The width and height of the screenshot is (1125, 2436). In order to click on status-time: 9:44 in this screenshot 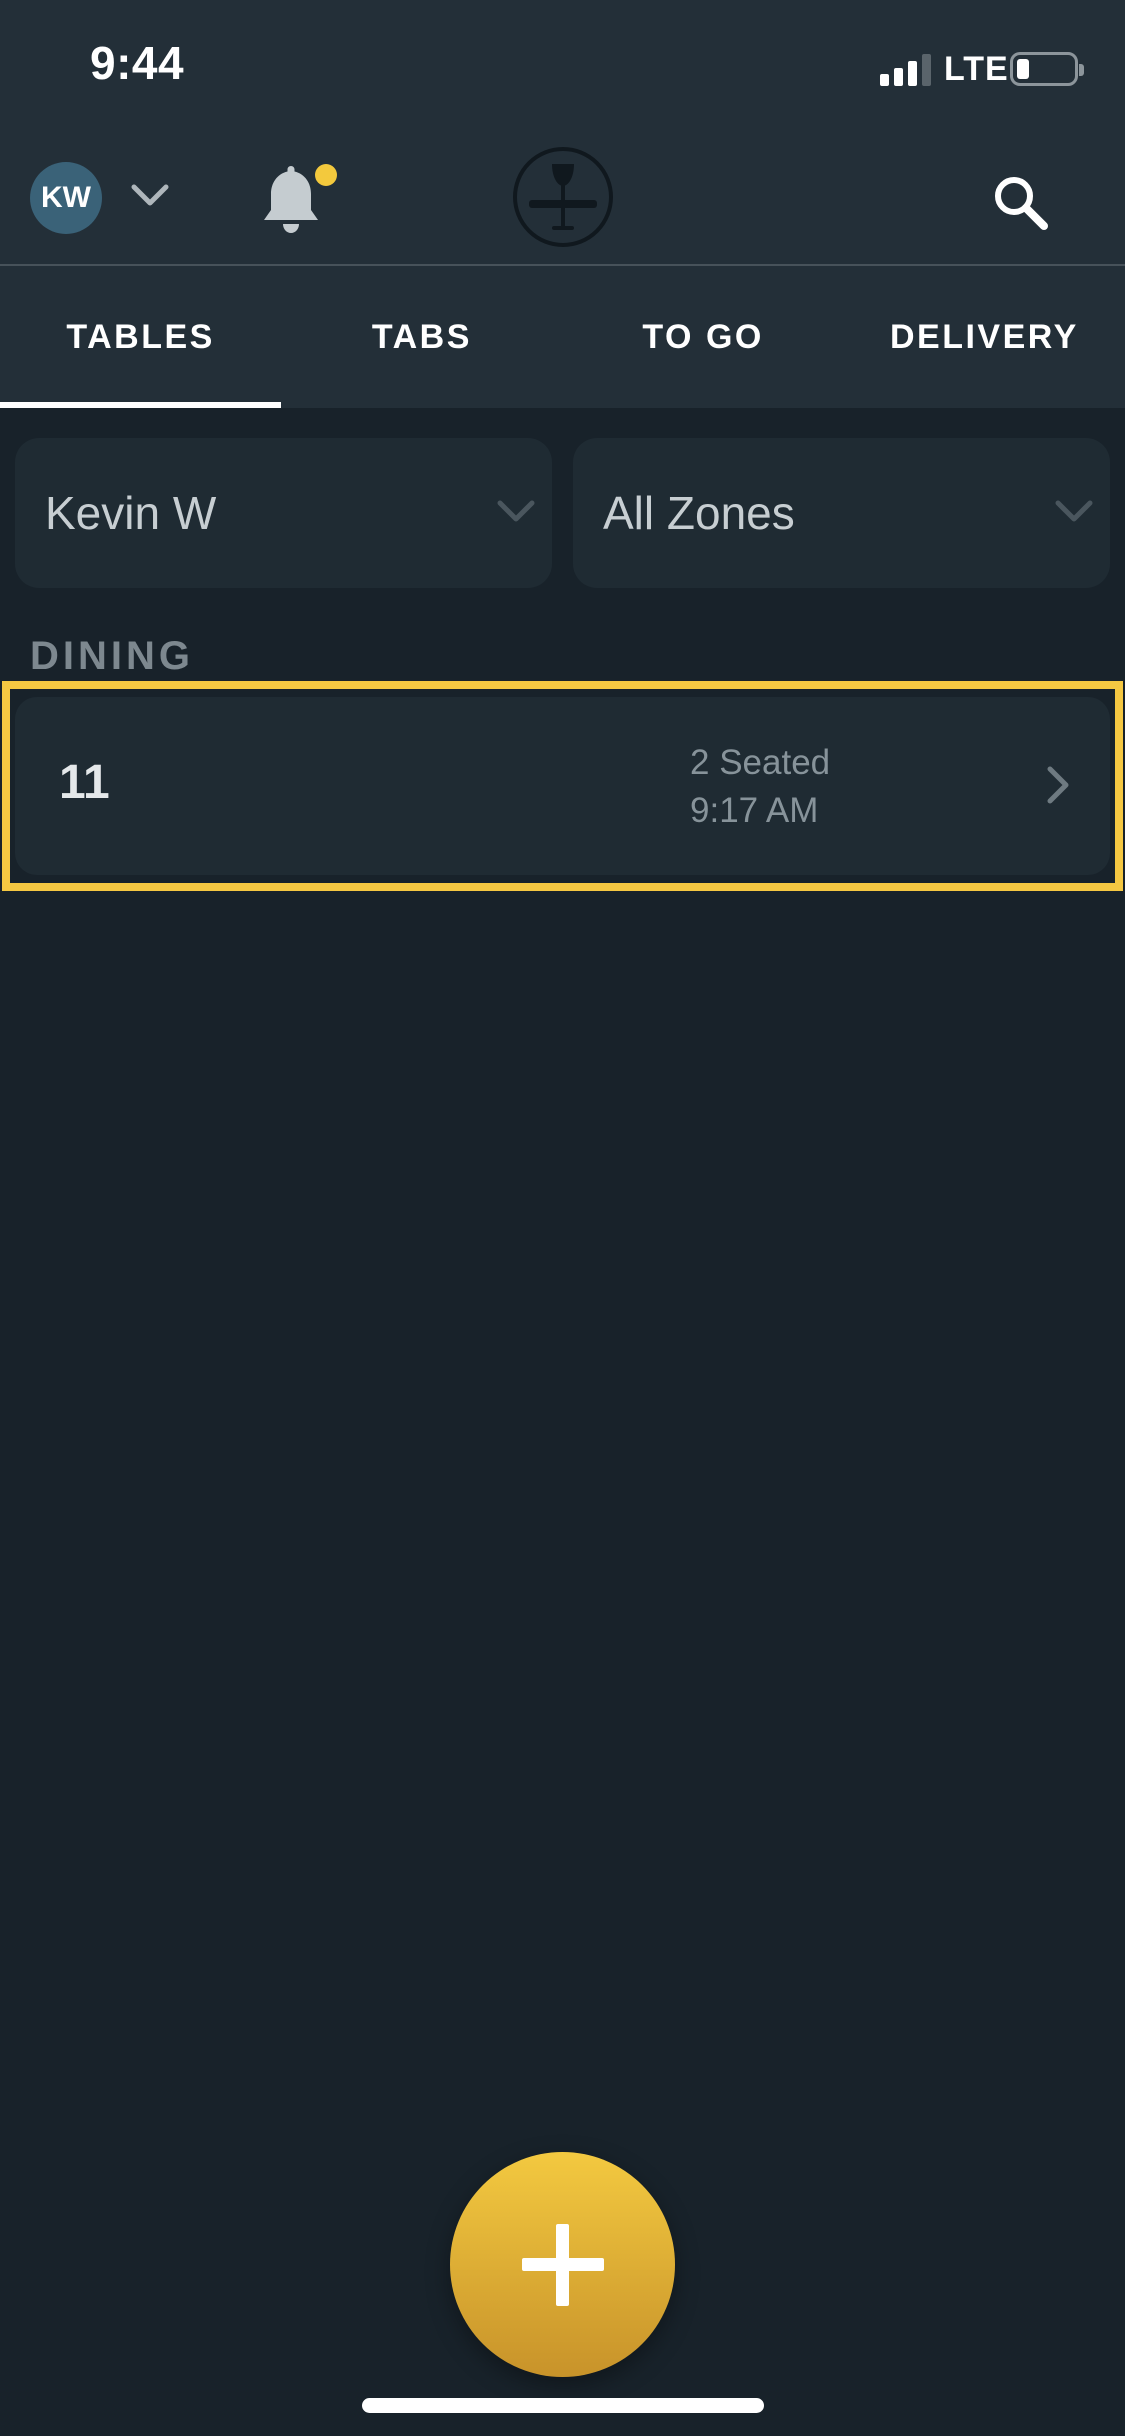, I will do `click(137, 63)`.